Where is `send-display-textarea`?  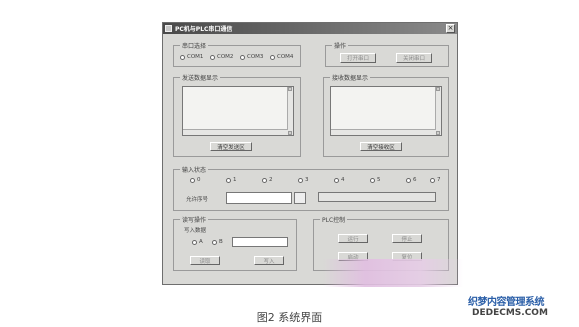
send-display-textarea is located at coordinates (238, 111).